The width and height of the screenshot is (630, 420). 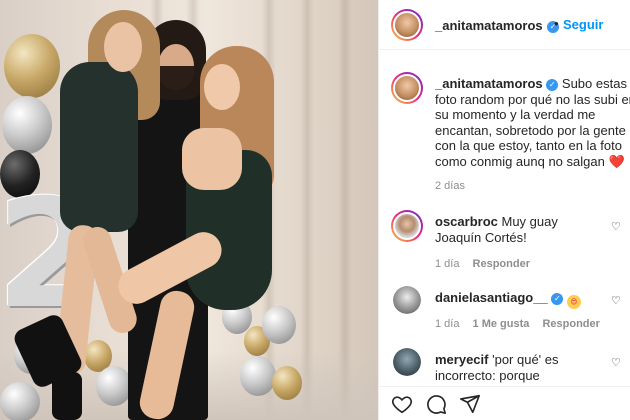 I want to click on comment-meta: 1 día Responder, so click(x=482, y=264).